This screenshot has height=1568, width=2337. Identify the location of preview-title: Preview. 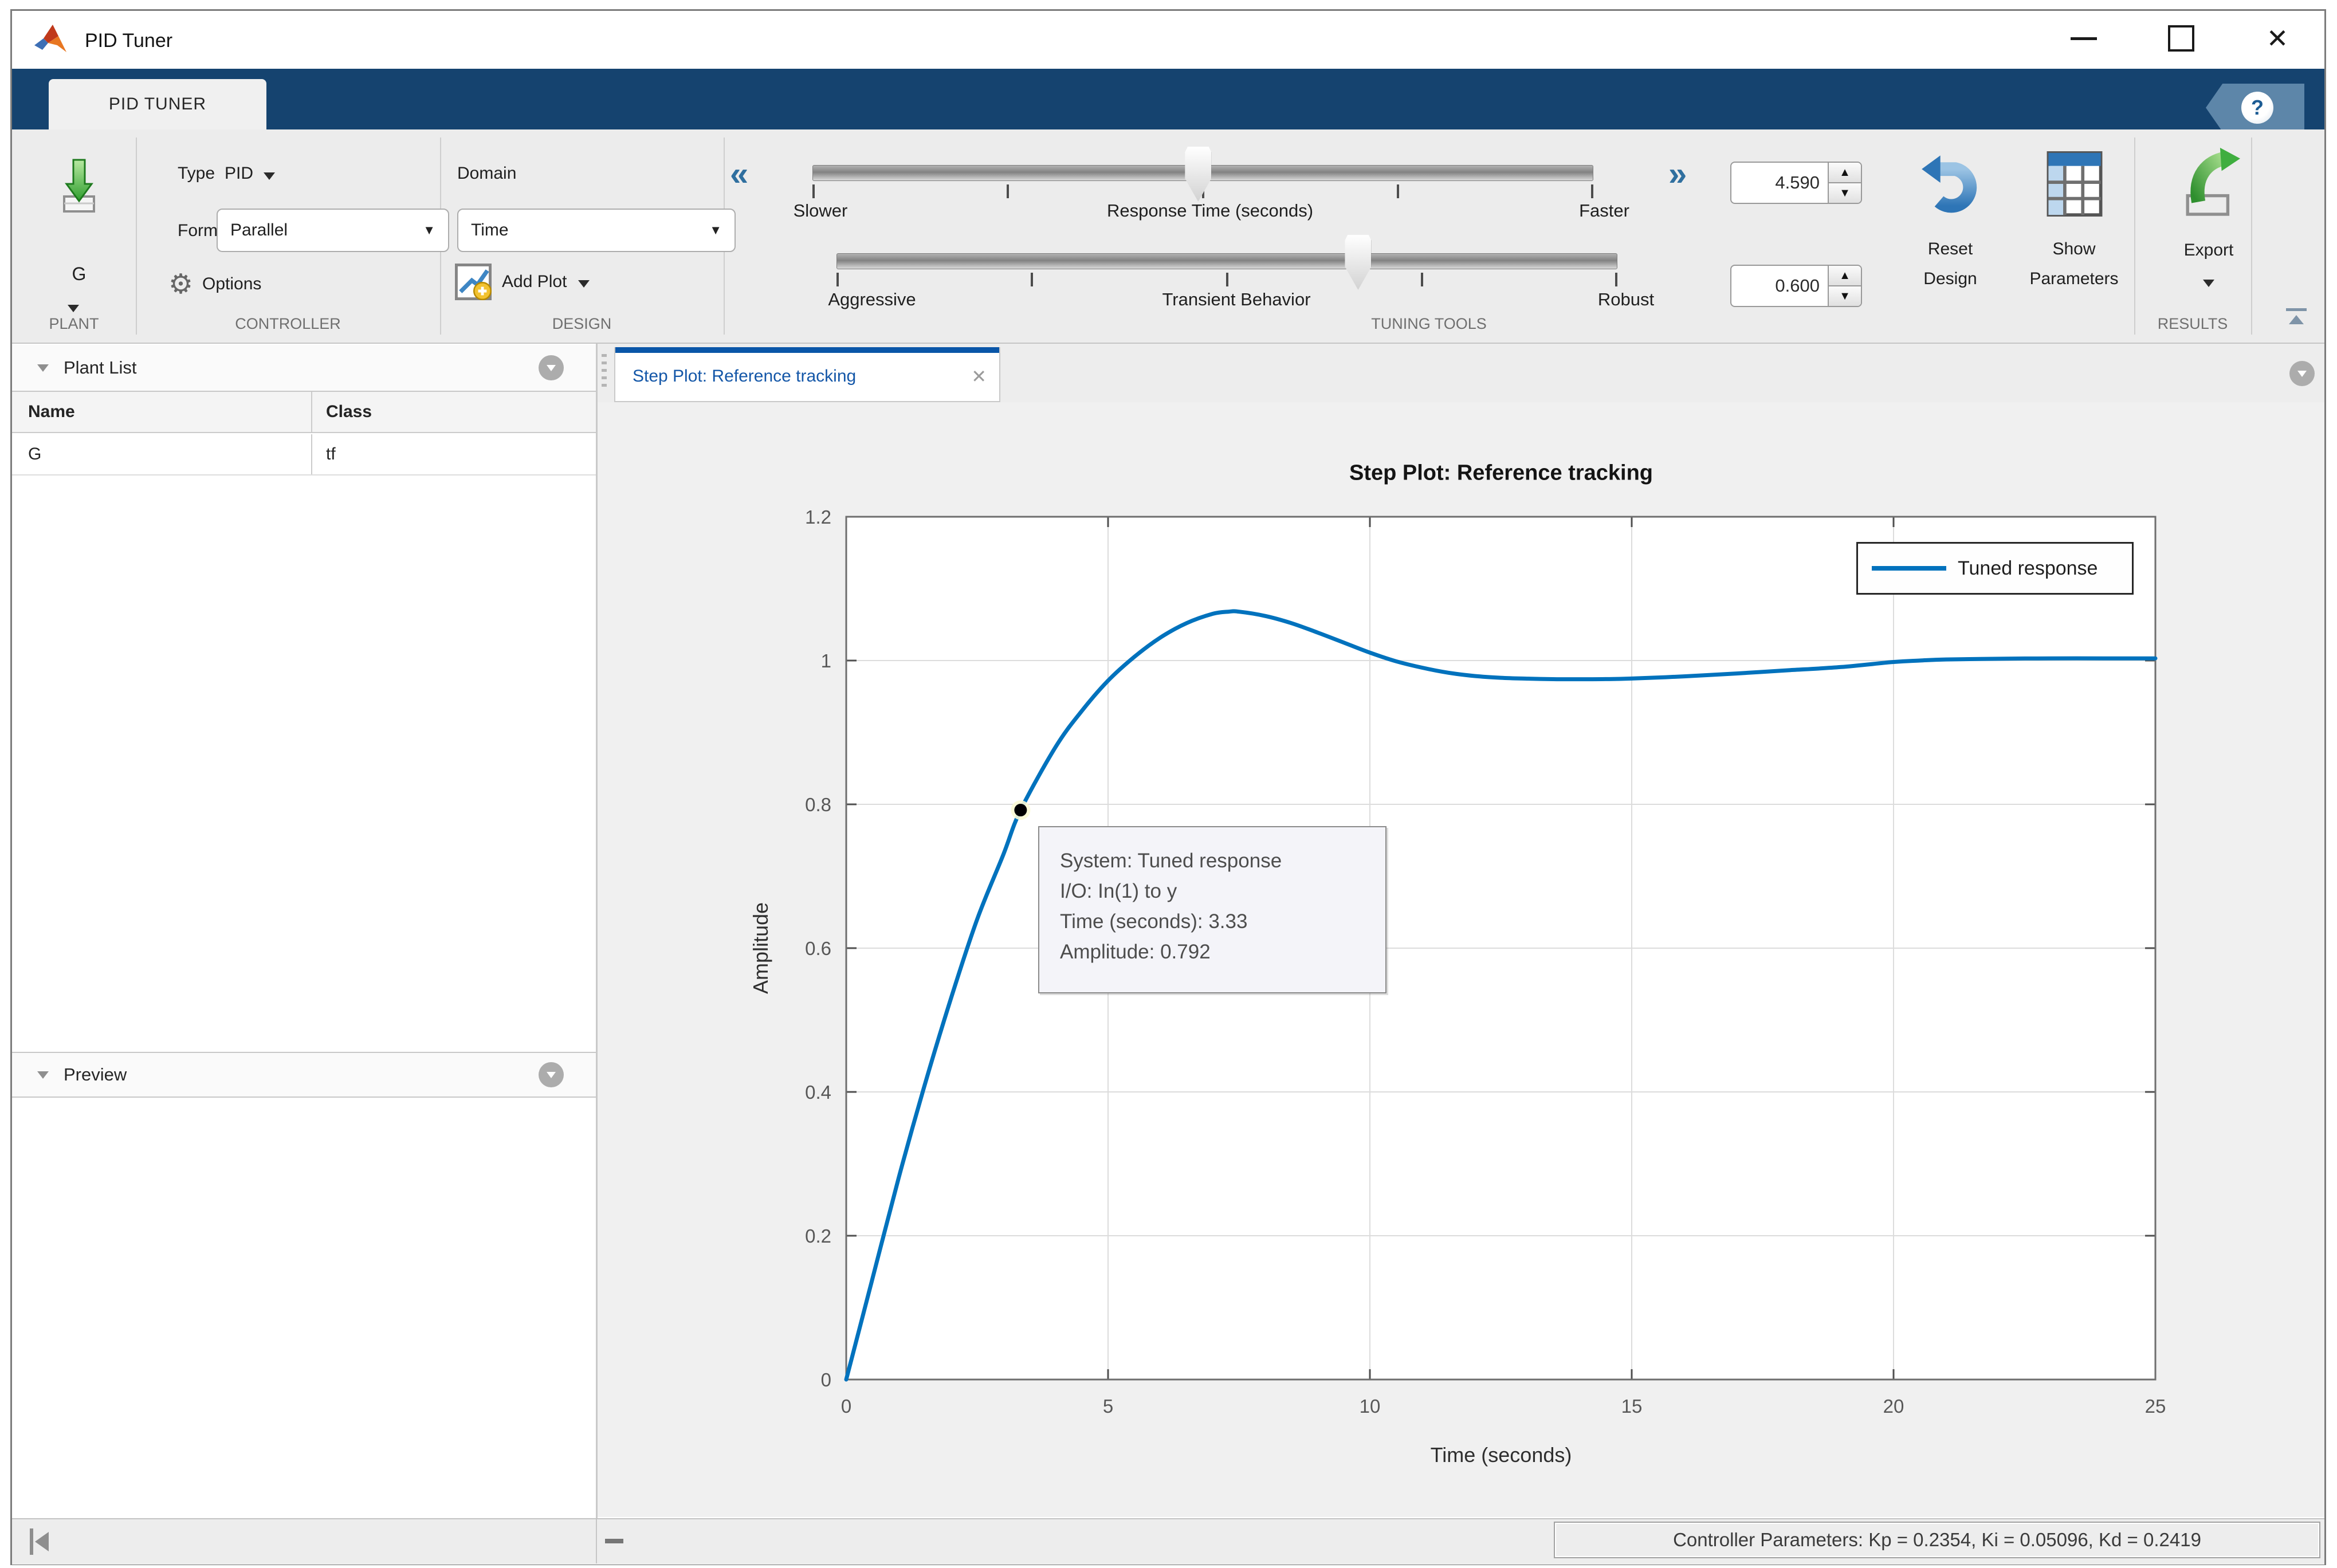
(95, 1074).